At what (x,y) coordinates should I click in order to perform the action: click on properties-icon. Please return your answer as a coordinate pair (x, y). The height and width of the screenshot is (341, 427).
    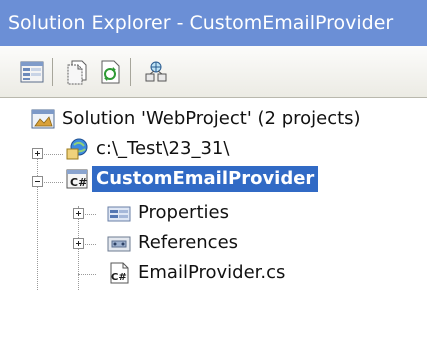
    Looking at the image, I should click on (32, 72).